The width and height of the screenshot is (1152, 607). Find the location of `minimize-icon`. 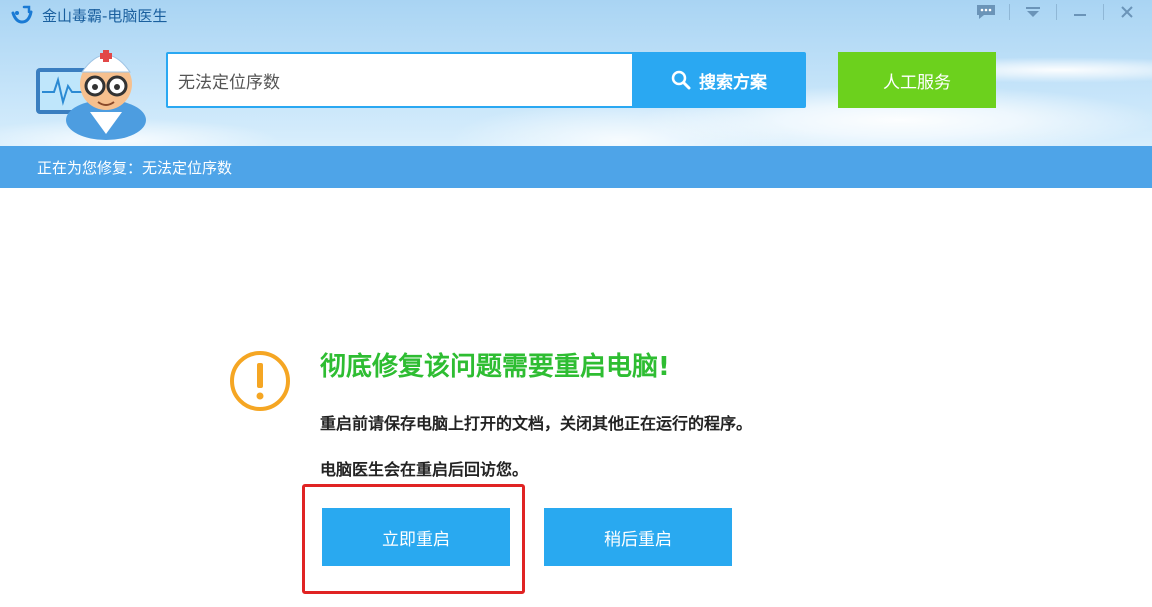

minimize-icon is located at coordinates (1080, 12).